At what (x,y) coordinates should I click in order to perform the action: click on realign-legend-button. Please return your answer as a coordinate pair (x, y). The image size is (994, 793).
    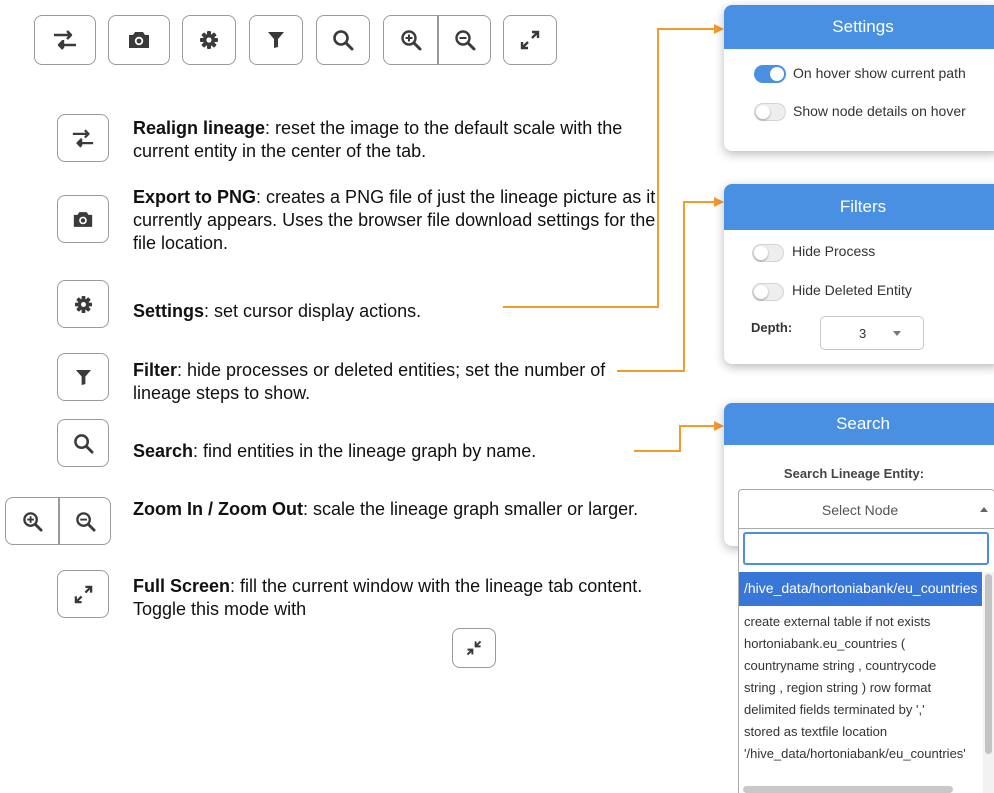
    Looking at the image, I should click on (83, 138).